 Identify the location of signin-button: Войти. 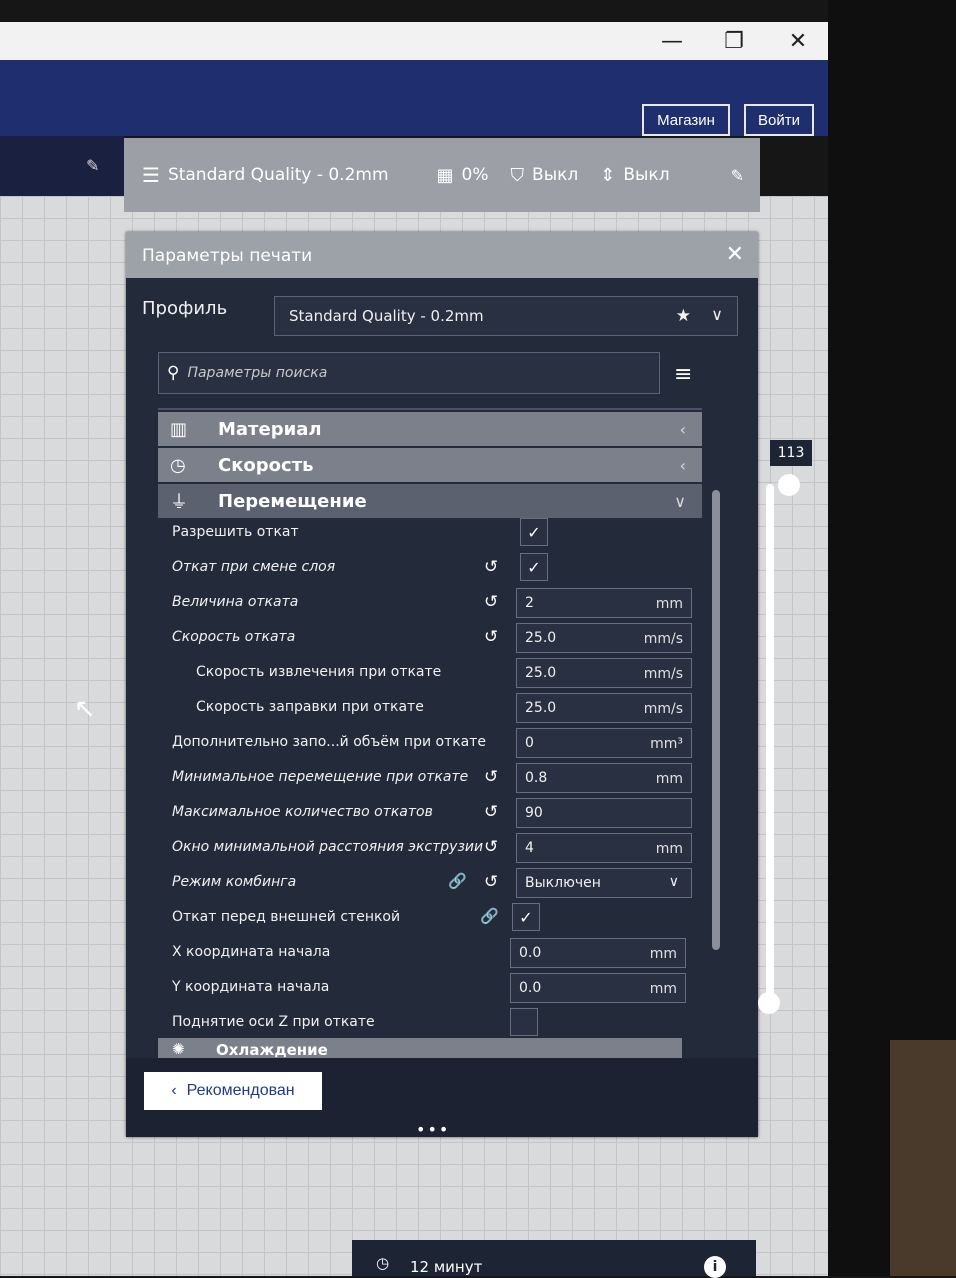
(779, 120).